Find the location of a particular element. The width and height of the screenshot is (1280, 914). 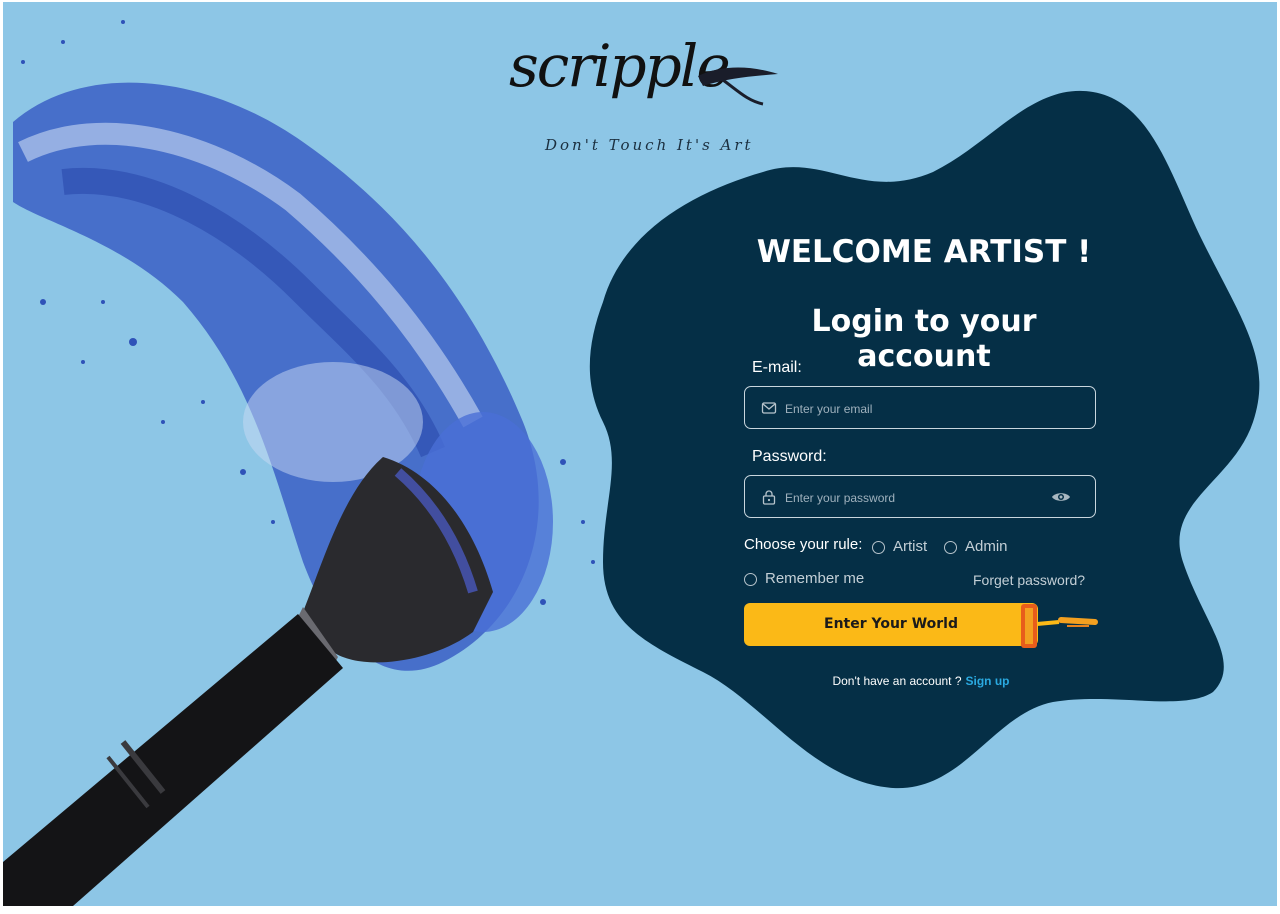

password-input is located at coordinates (915, 497).